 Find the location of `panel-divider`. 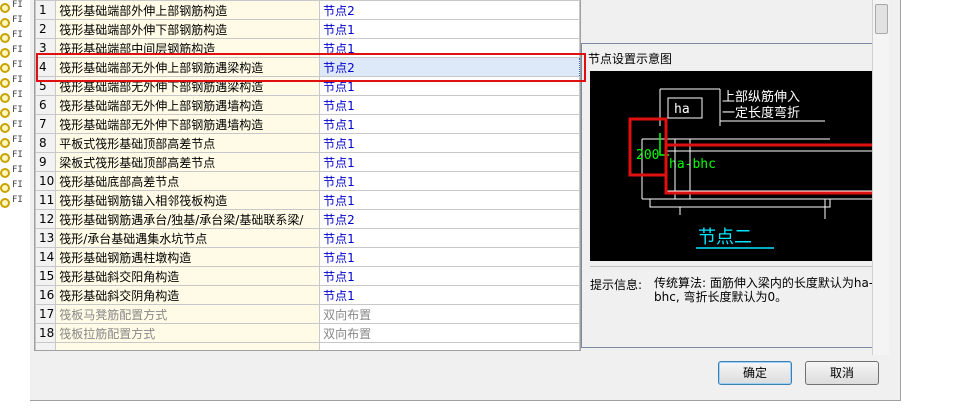

panel-divider is located at coordinates (735, 266).